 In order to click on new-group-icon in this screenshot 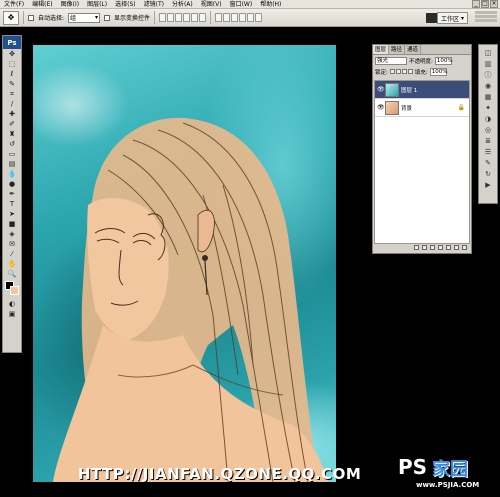, I will do `click(448, 247)`.